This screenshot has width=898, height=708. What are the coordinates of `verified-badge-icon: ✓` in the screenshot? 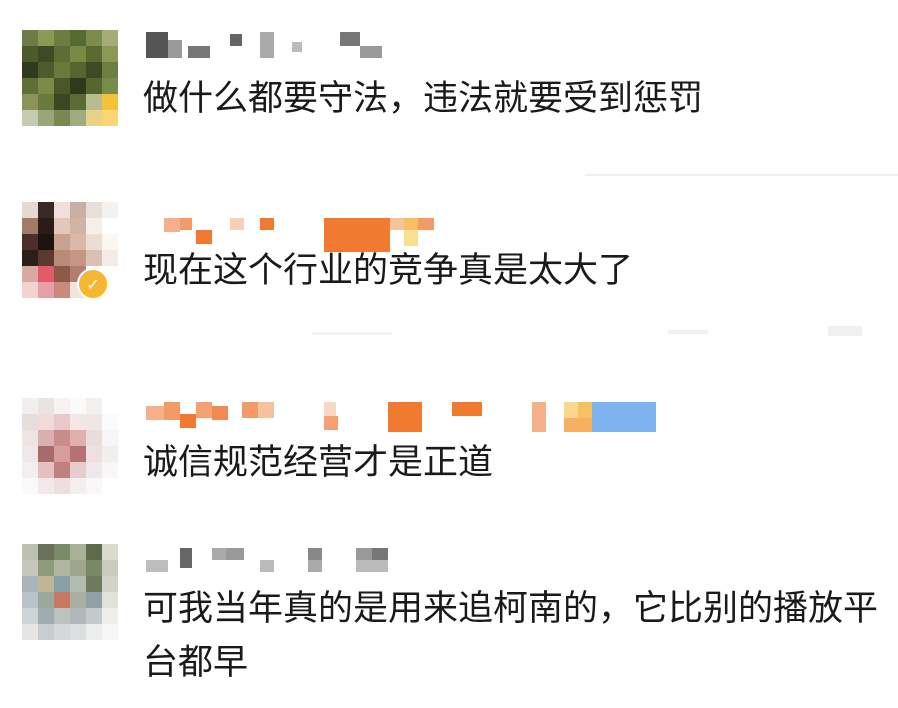 It's located at (93, 284).